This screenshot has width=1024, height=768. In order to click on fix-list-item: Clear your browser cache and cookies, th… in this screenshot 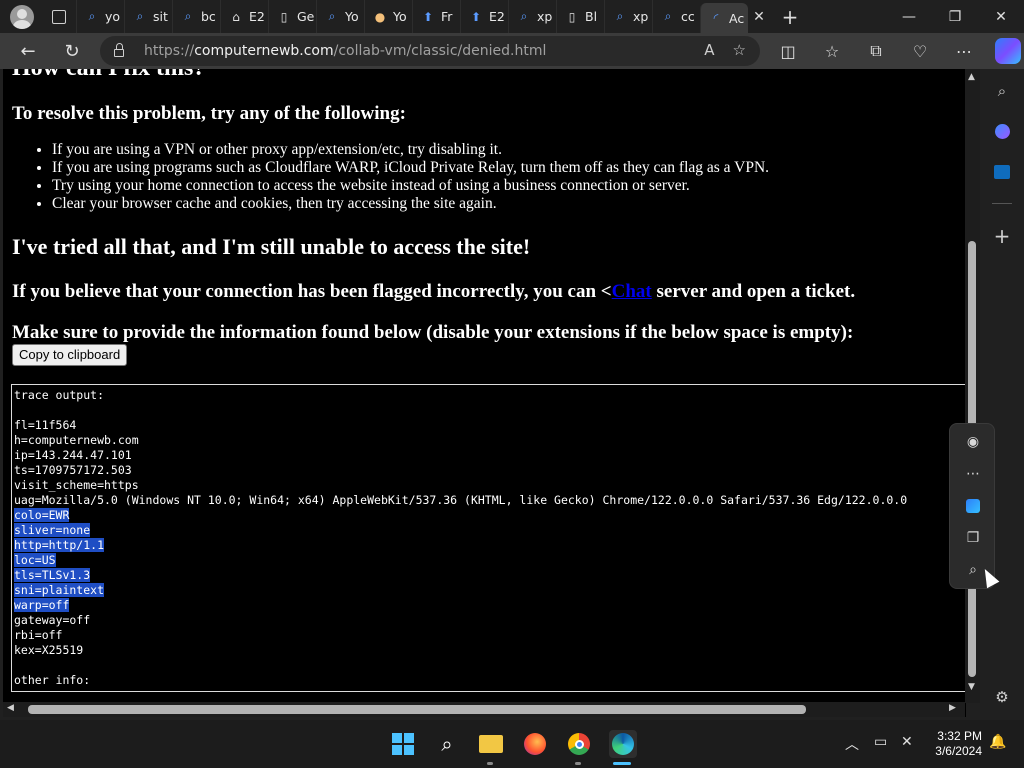, I will do `click(410, 204)`.